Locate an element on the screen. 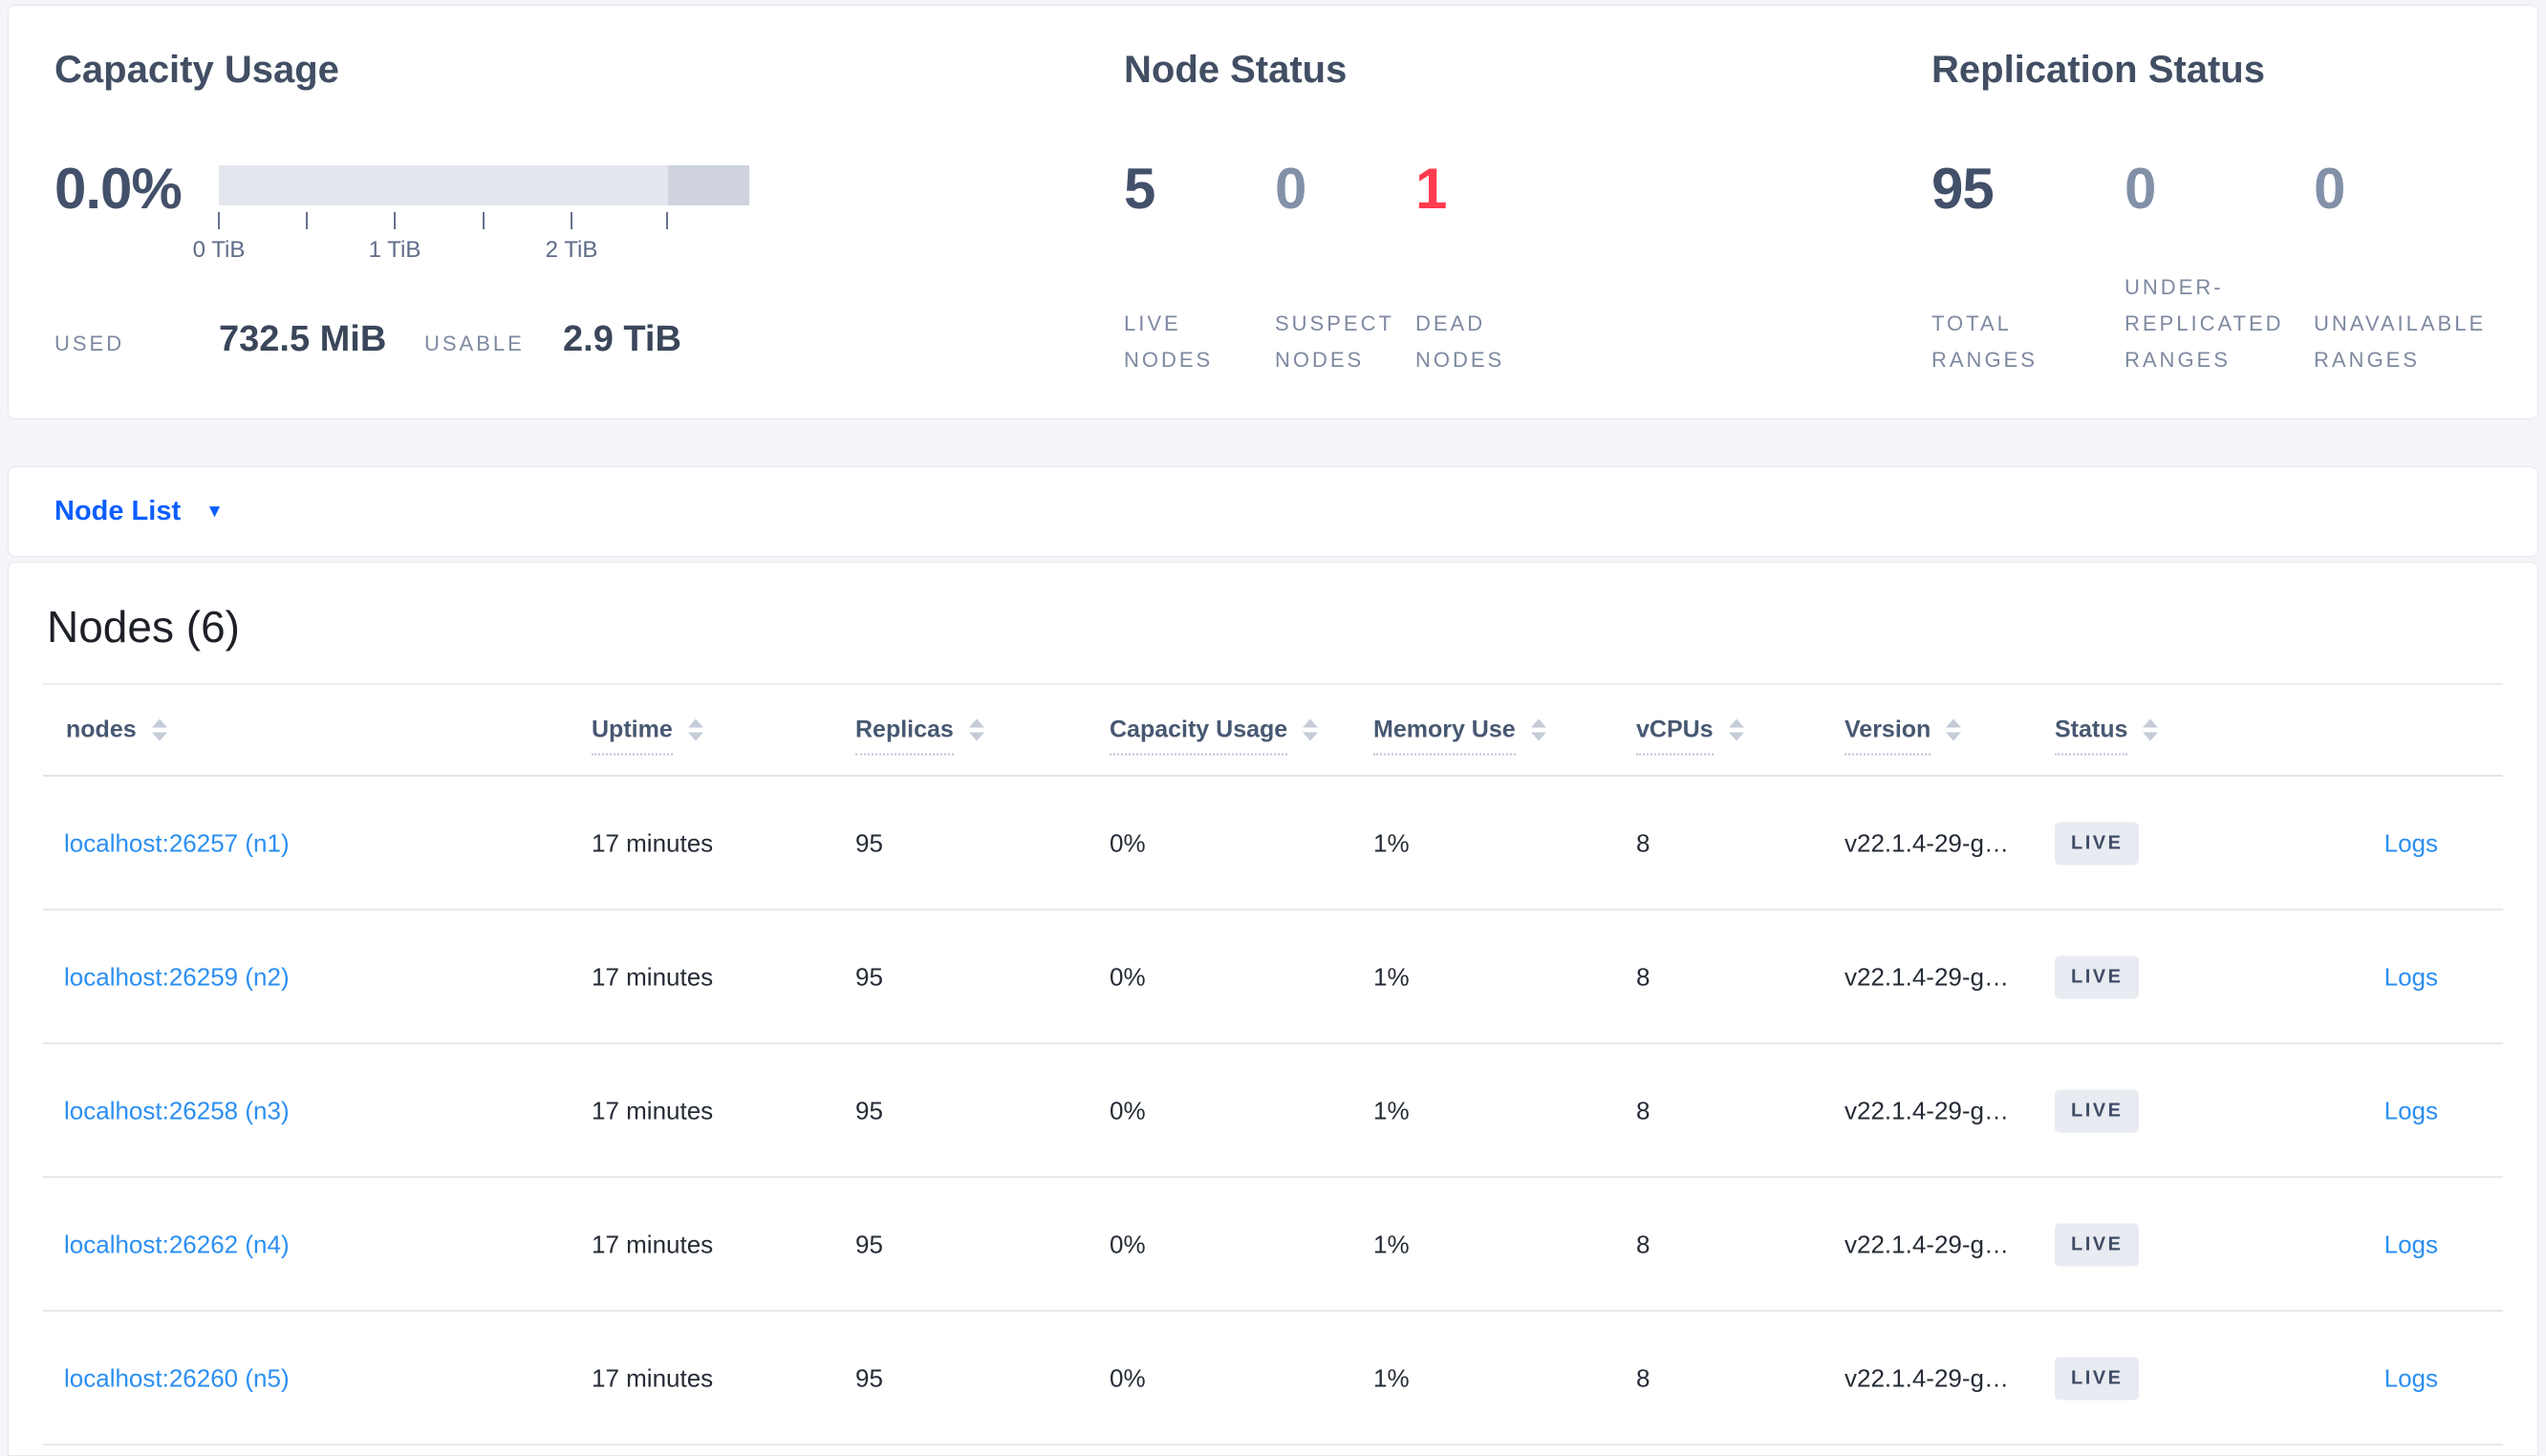  nodes-heading: Nodes (6) is located at coordinates (143, 627).